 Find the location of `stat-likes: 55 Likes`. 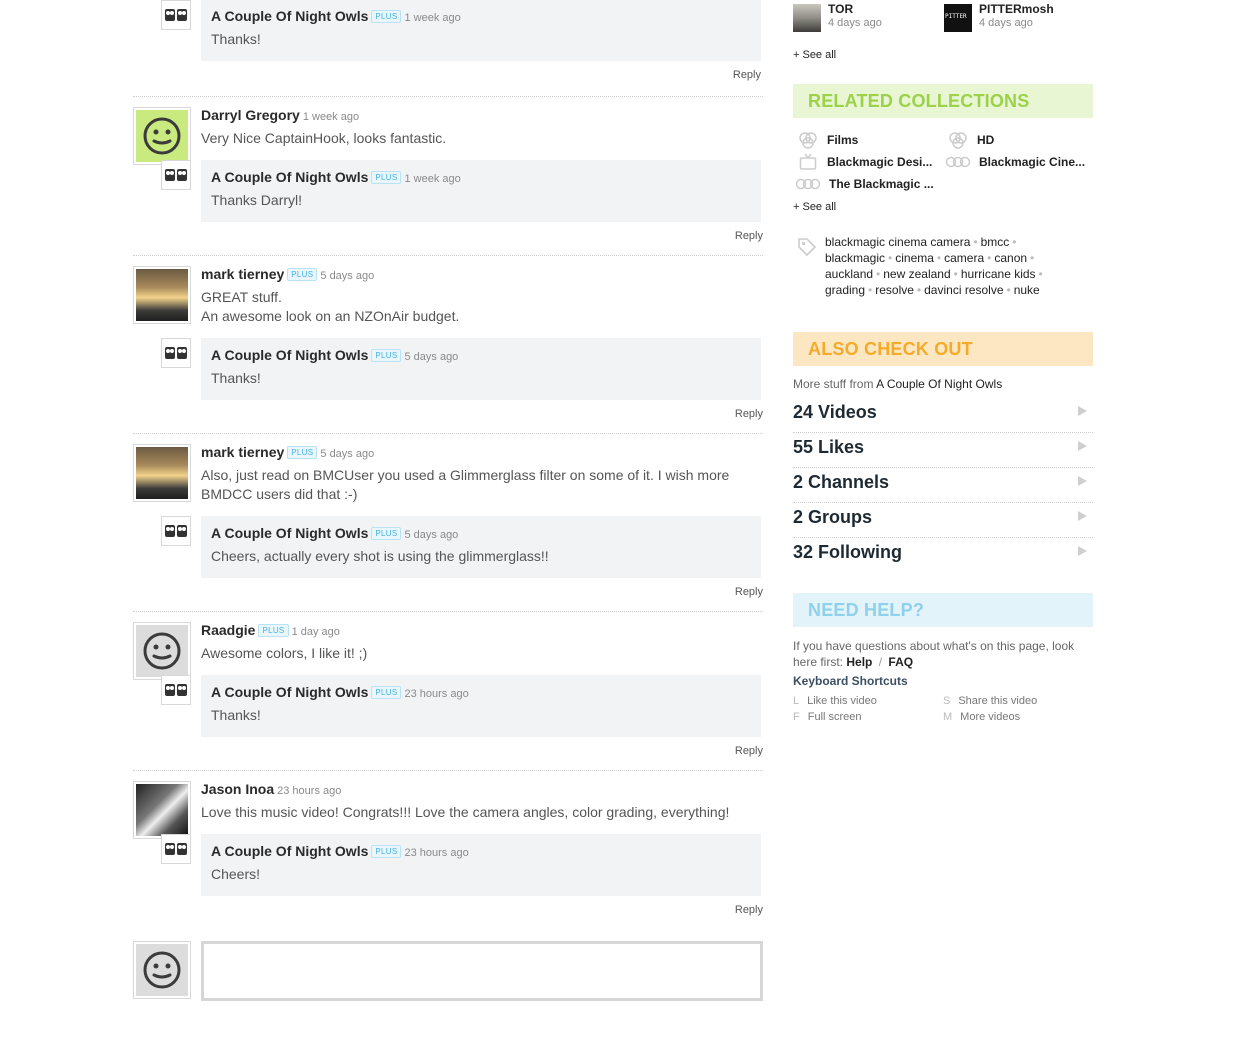

stat-likes: 55 Likes is located at coordinates (943, 450).